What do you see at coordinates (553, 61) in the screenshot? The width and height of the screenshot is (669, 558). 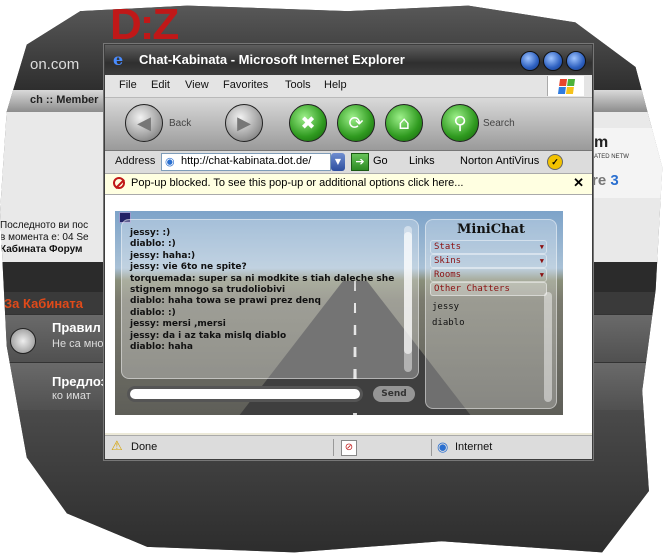 I see `maximize-button` at bounding box center [553, 61].